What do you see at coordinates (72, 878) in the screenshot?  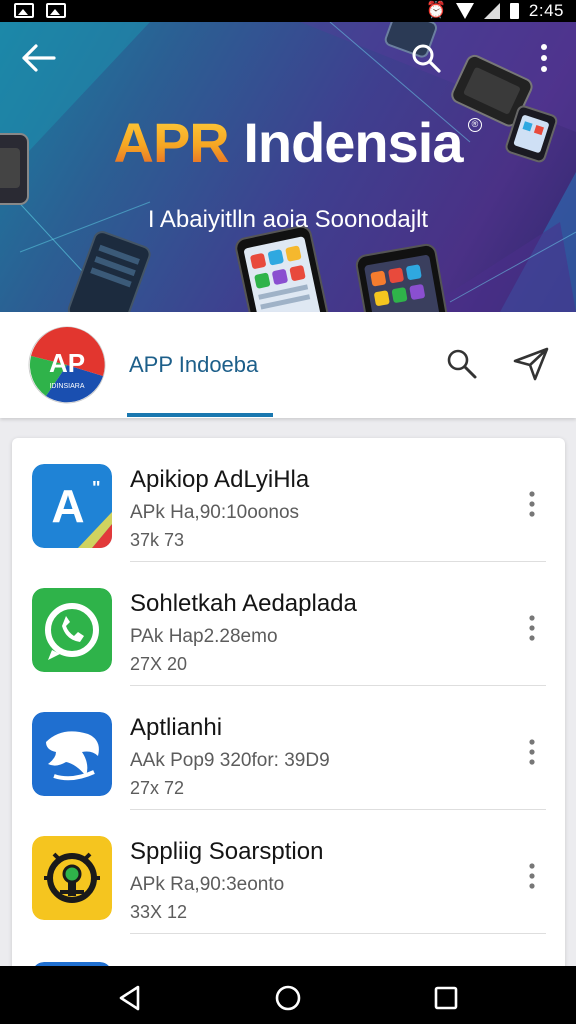 I see `badge-icon` at bounding box center [72, 878].